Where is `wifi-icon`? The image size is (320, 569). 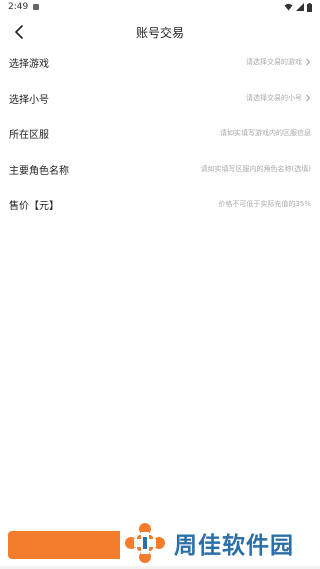
wifi-icon is located at coordinates (288, 7).